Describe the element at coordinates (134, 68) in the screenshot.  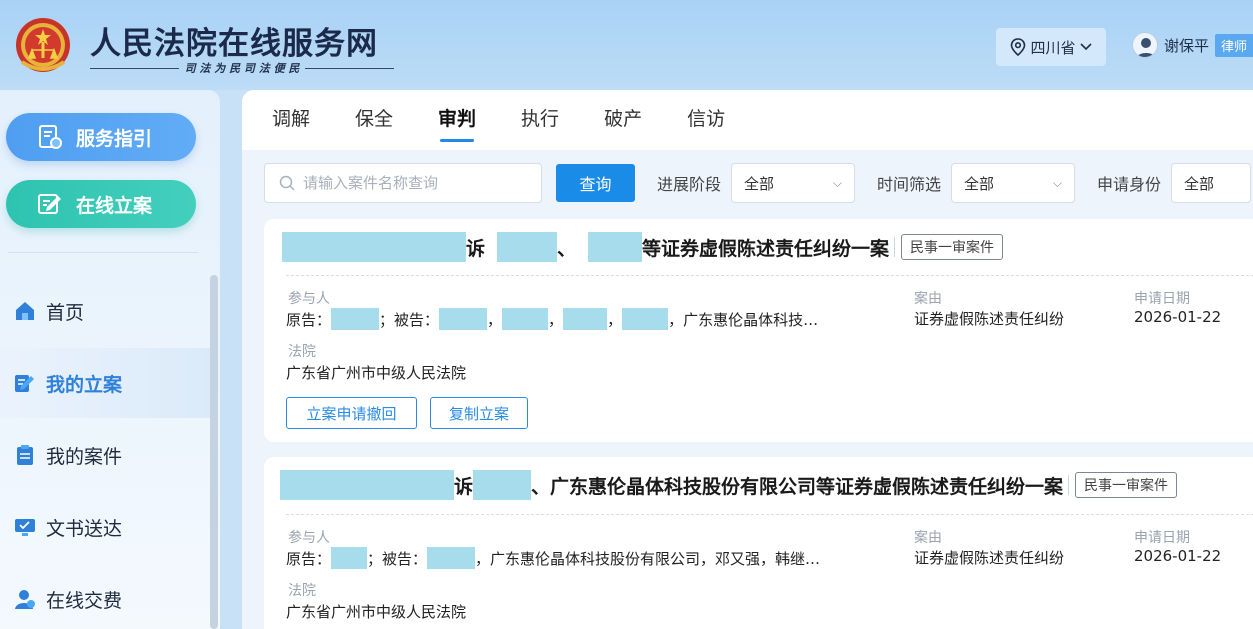
I see `slogan-rule-left` at that location.